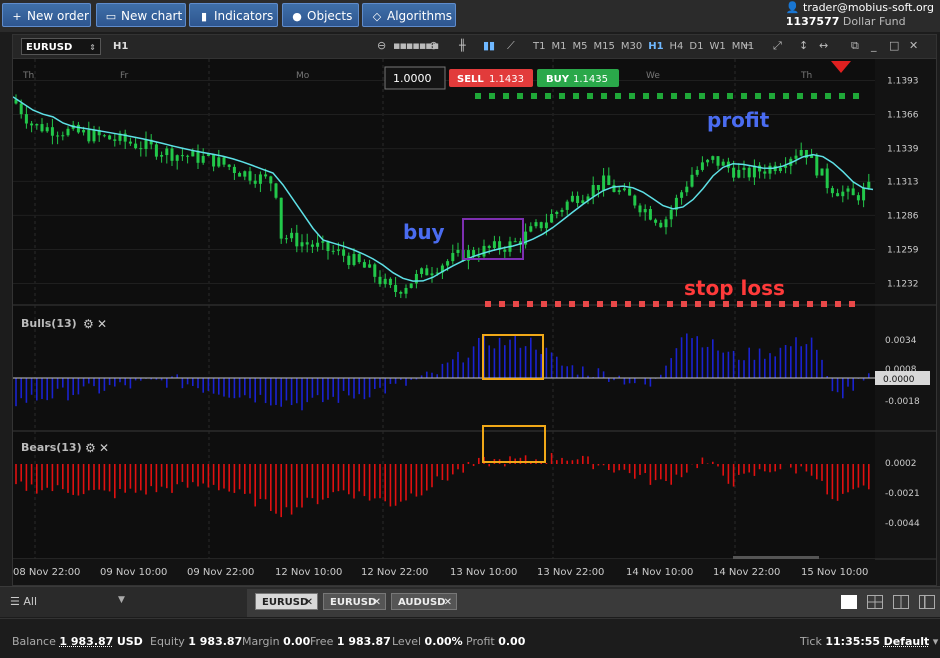  I want to click on symbol-select: EURUSD ⇕, so click(61, 46).